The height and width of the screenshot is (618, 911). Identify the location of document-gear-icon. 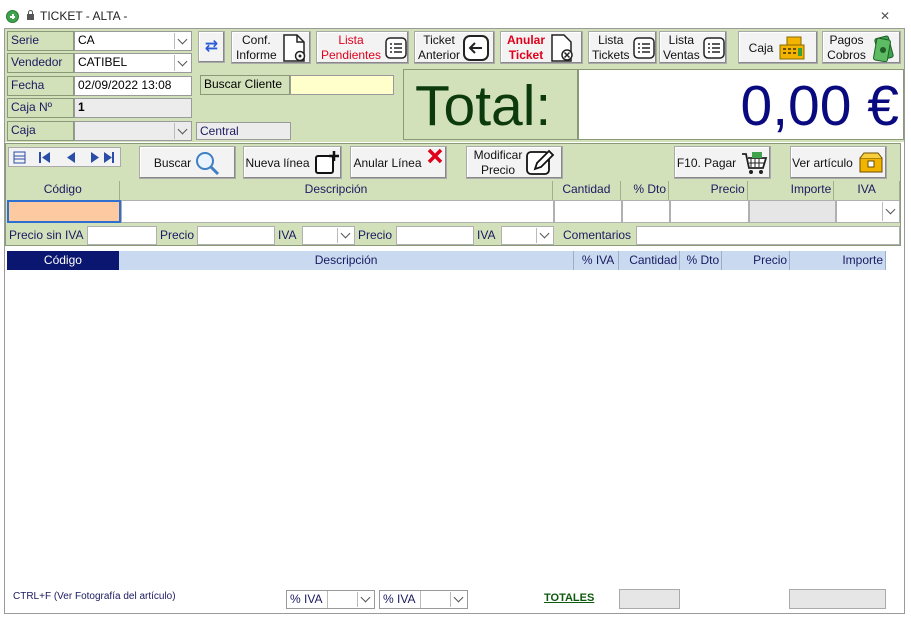
(293, 47).